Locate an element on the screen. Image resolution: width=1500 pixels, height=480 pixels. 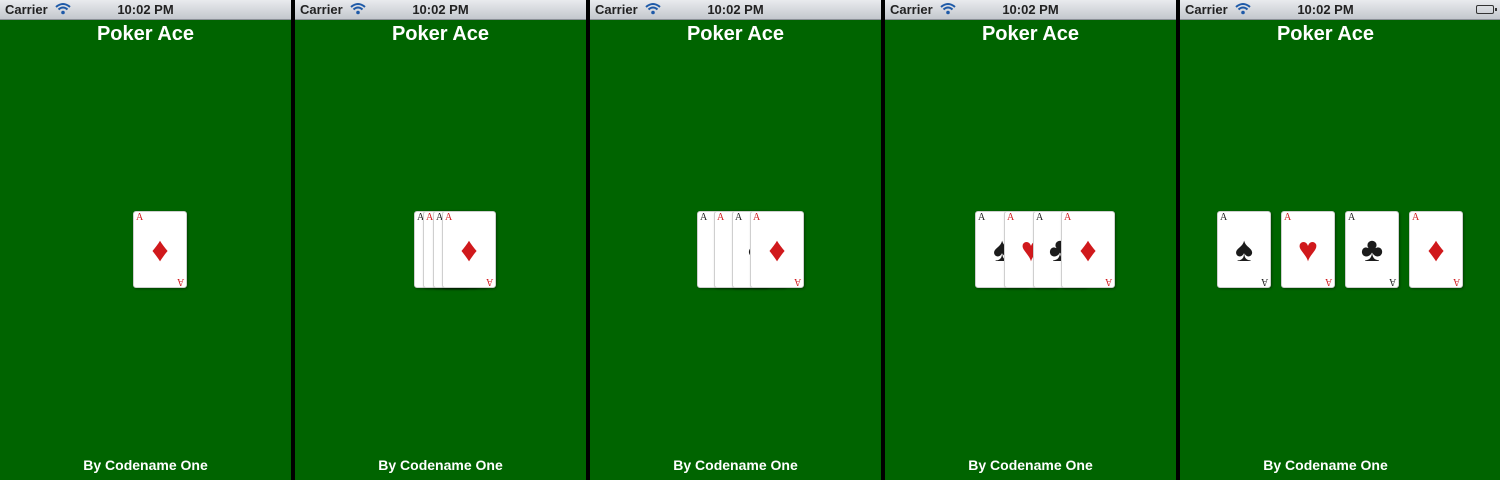
card-ace-hearts: A ♥ A is located at coordinates (1308, 249).